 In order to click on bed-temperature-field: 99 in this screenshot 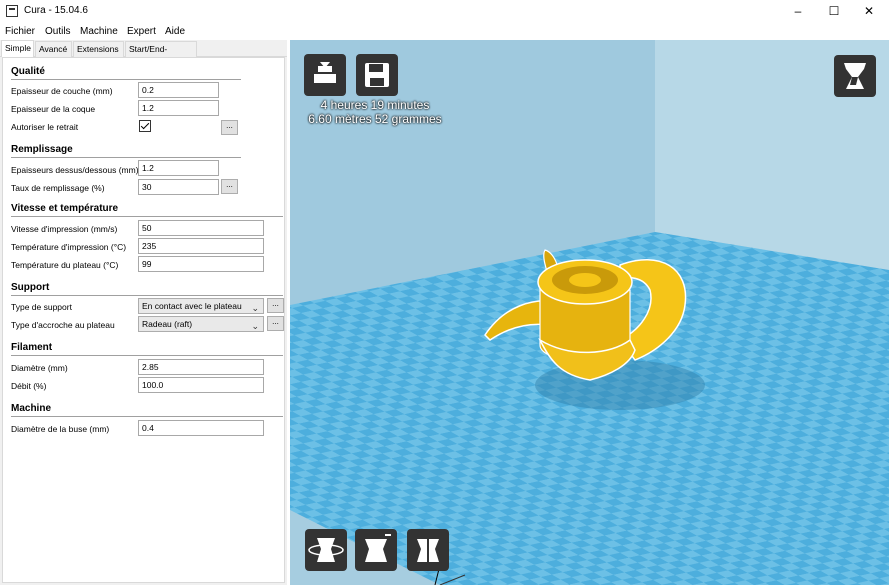, I will do `click(201, 264)`.